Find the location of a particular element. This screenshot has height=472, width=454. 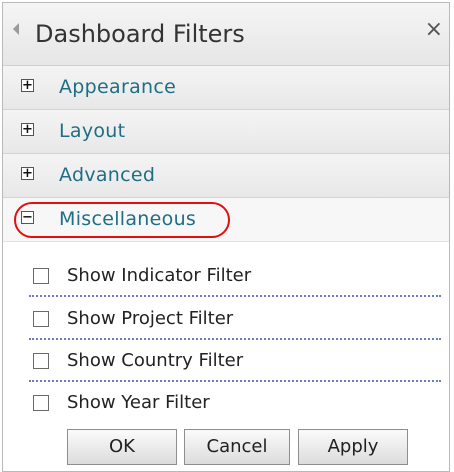

section-miscellaneous: − Miscellaneous is located at coordinates (226, 220).